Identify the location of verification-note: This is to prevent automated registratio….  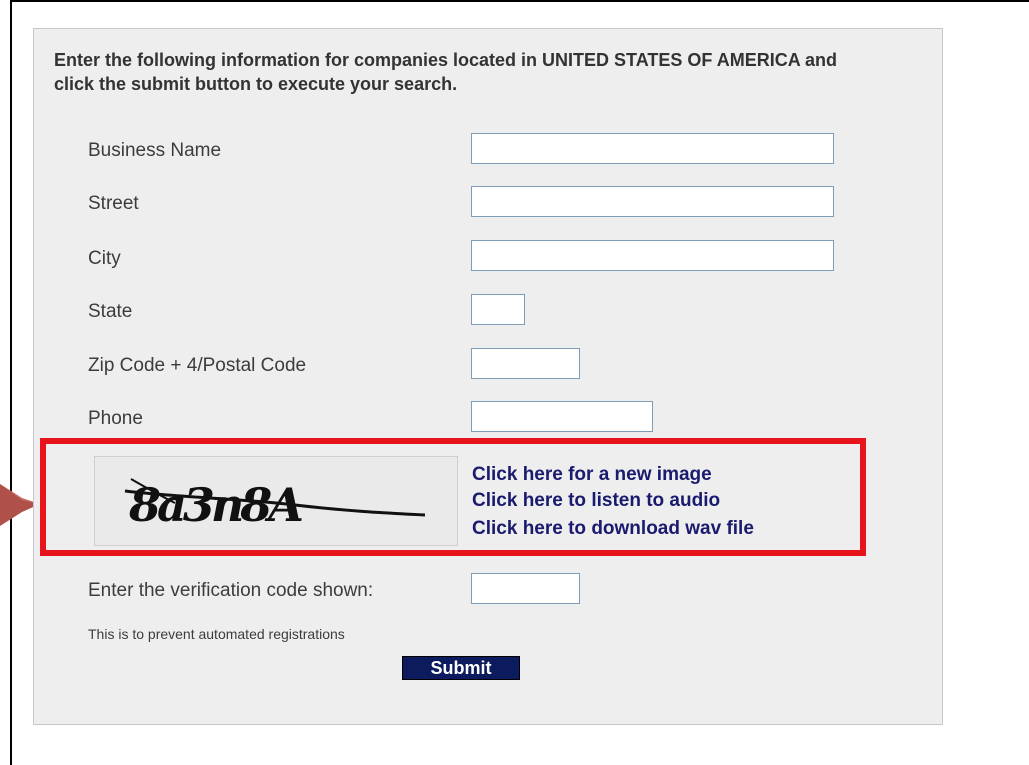
(216, 634).